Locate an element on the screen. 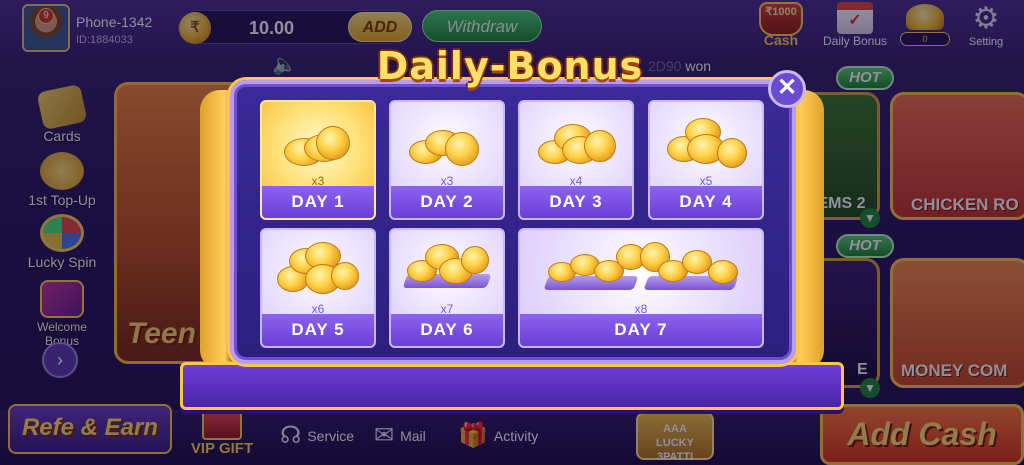 The height and width of the screenshot is (465, 1024). modal-title: Daily-Bonus is located at coordinates (510, 66).